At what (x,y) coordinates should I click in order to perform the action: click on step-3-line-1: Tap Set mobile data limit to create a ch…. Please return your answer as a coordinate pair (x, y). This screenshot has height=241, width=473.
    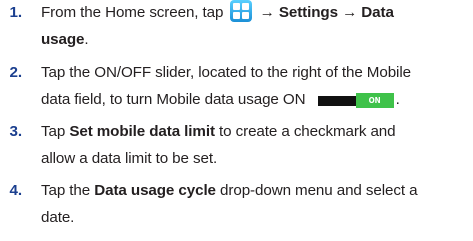
    Looking at the image, I should click on (218, 132).